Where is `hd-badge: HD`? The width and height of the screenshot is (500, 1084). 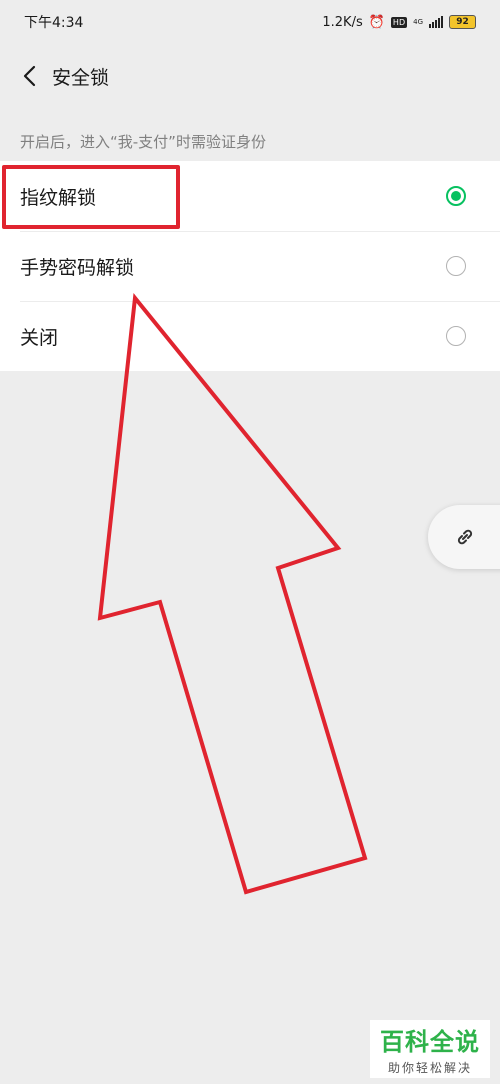 hd-badge: HD is located at coordinates (399, 22).